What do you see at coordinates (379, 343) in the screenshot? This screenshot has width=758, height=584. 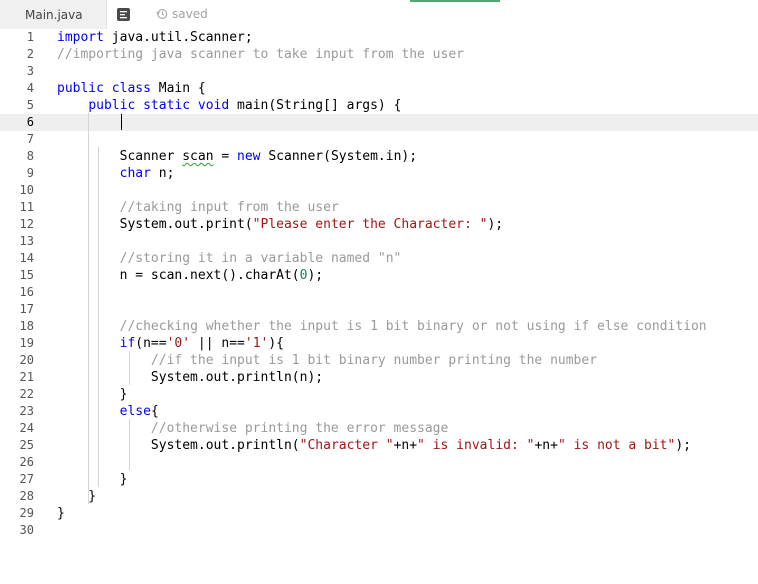 I see `code-line: 19 if(n=='0' || n=='1'){` at bounding box center [379, 343].